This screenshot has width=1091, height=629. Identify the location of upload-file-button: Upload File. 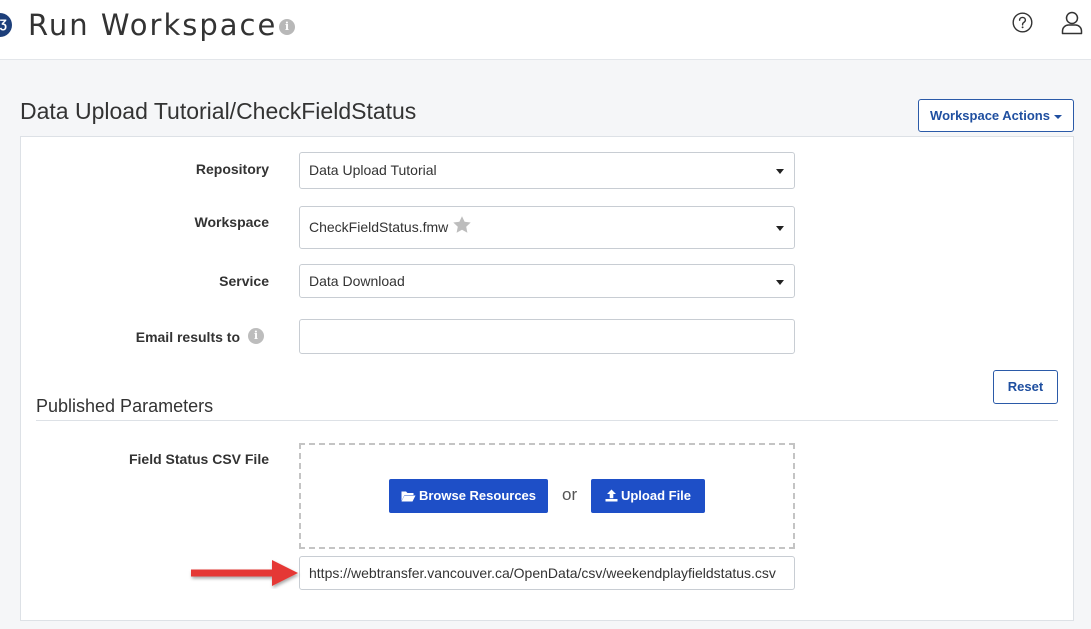
(648, 496).